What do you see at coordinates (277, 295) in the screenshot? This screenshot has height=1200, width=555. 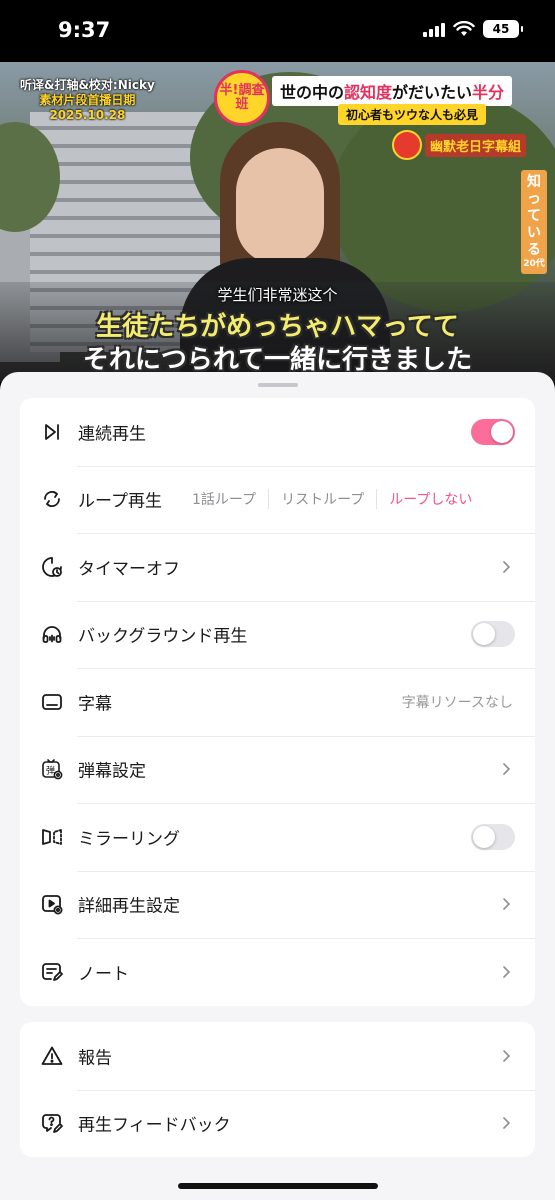 I see `subtitle-chinese: 学生们非常迷这个` at bounding box center [277, 295].